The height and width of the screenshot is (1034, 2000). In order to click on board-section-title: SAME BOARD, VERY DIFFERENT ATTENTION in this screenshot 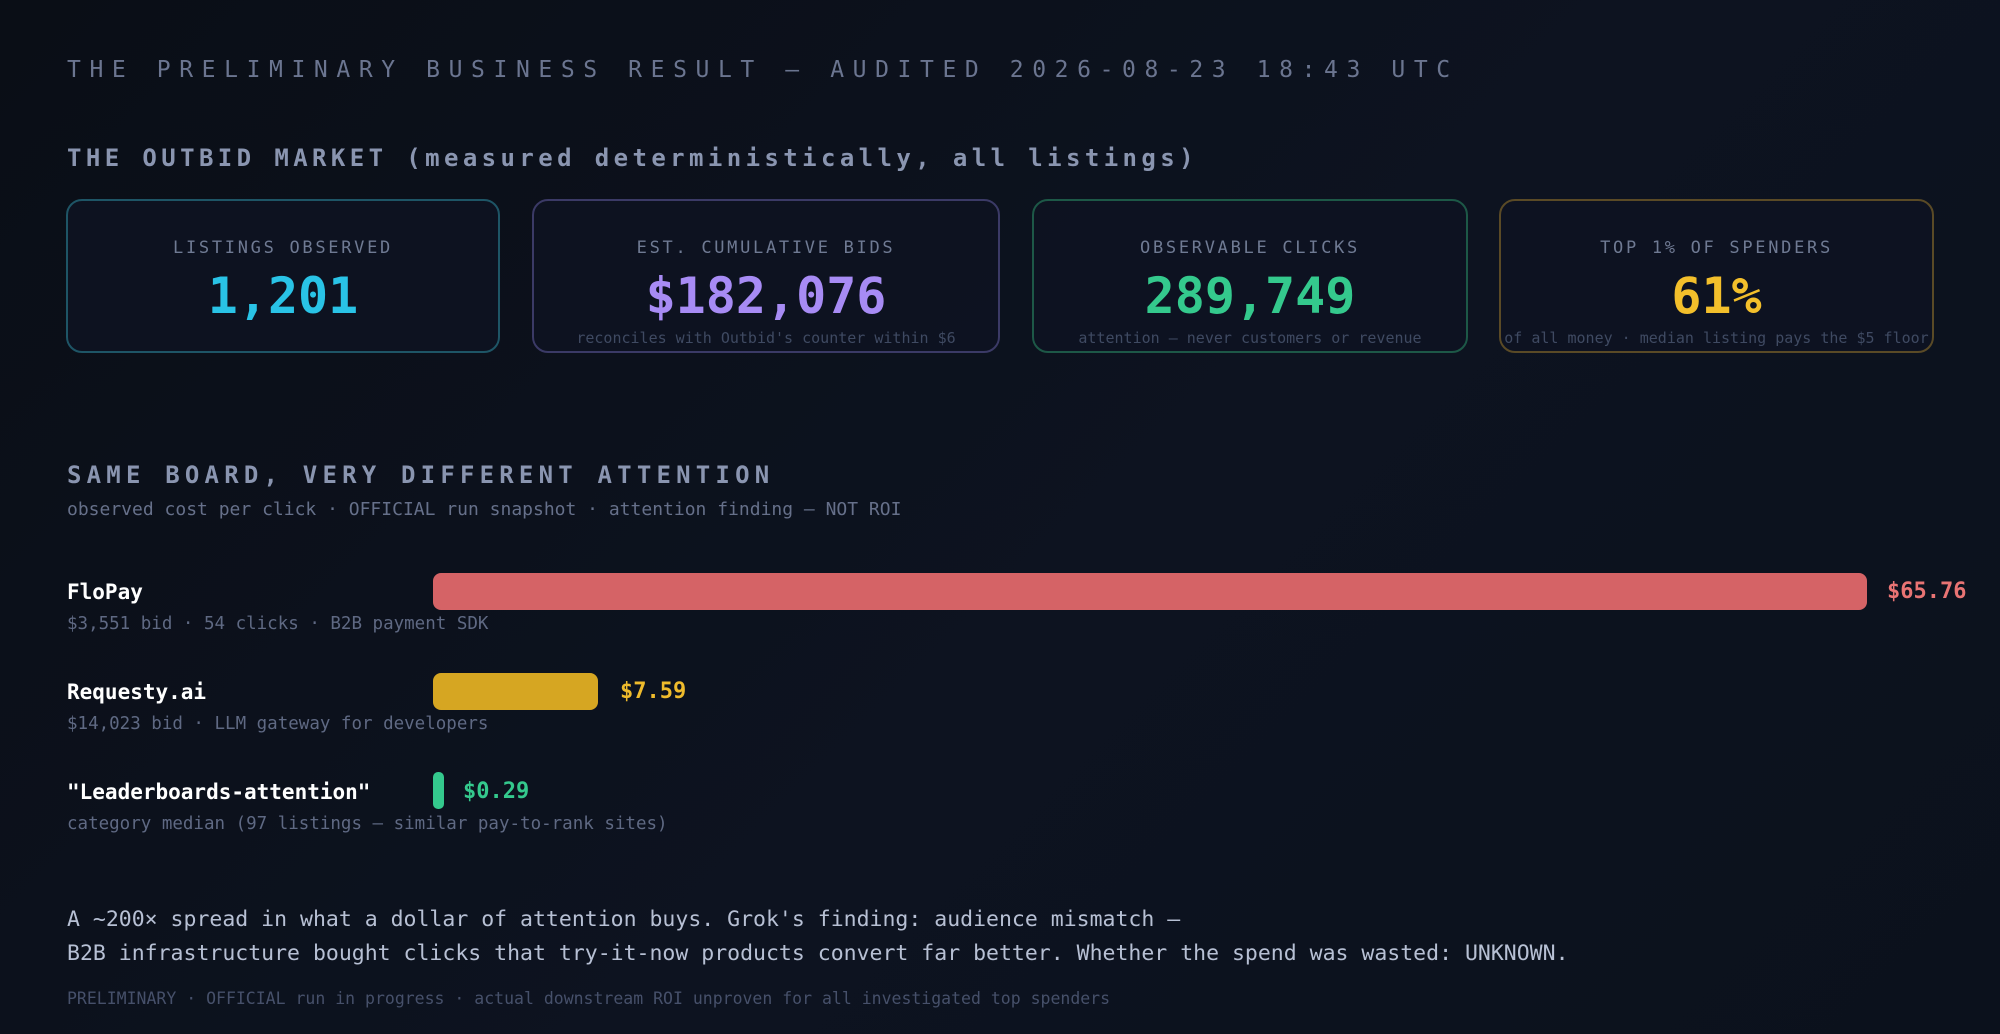, I will do `click(421, 475)`.